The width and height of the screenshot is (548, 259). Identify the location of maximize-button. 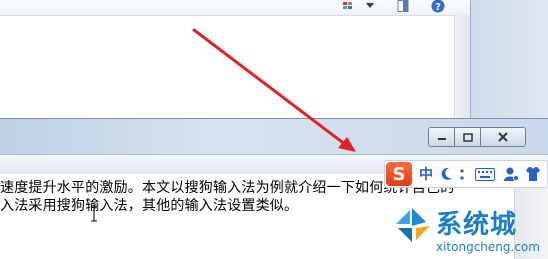
(468, 137).